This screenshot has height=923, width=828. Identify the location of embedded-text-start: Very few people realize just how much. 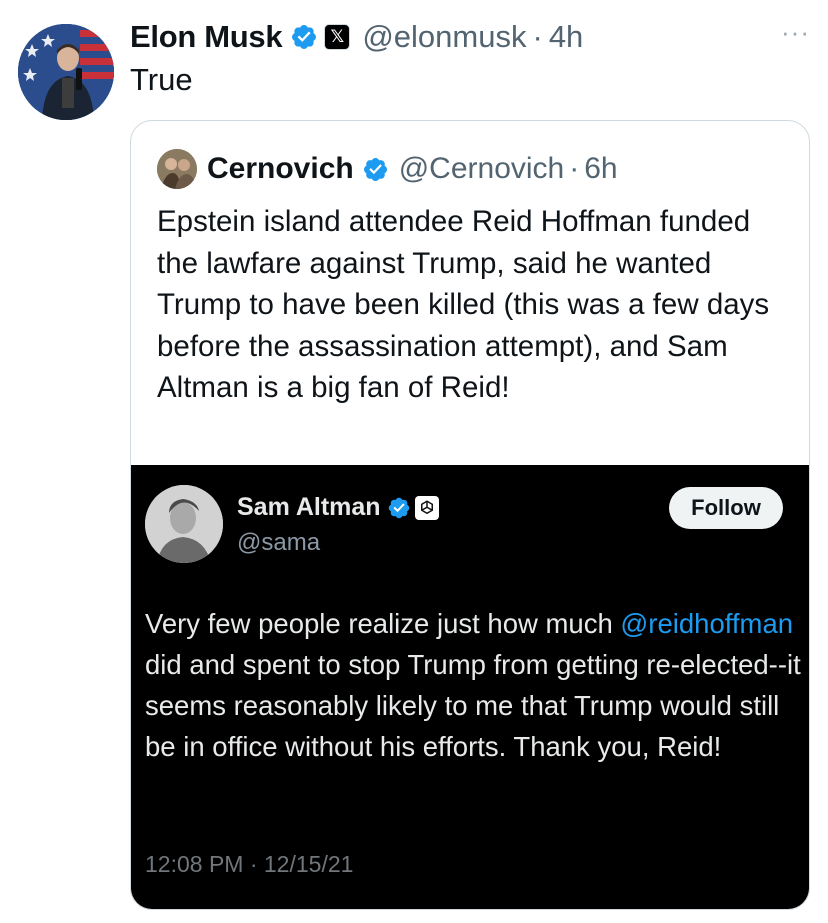
(383, 623).